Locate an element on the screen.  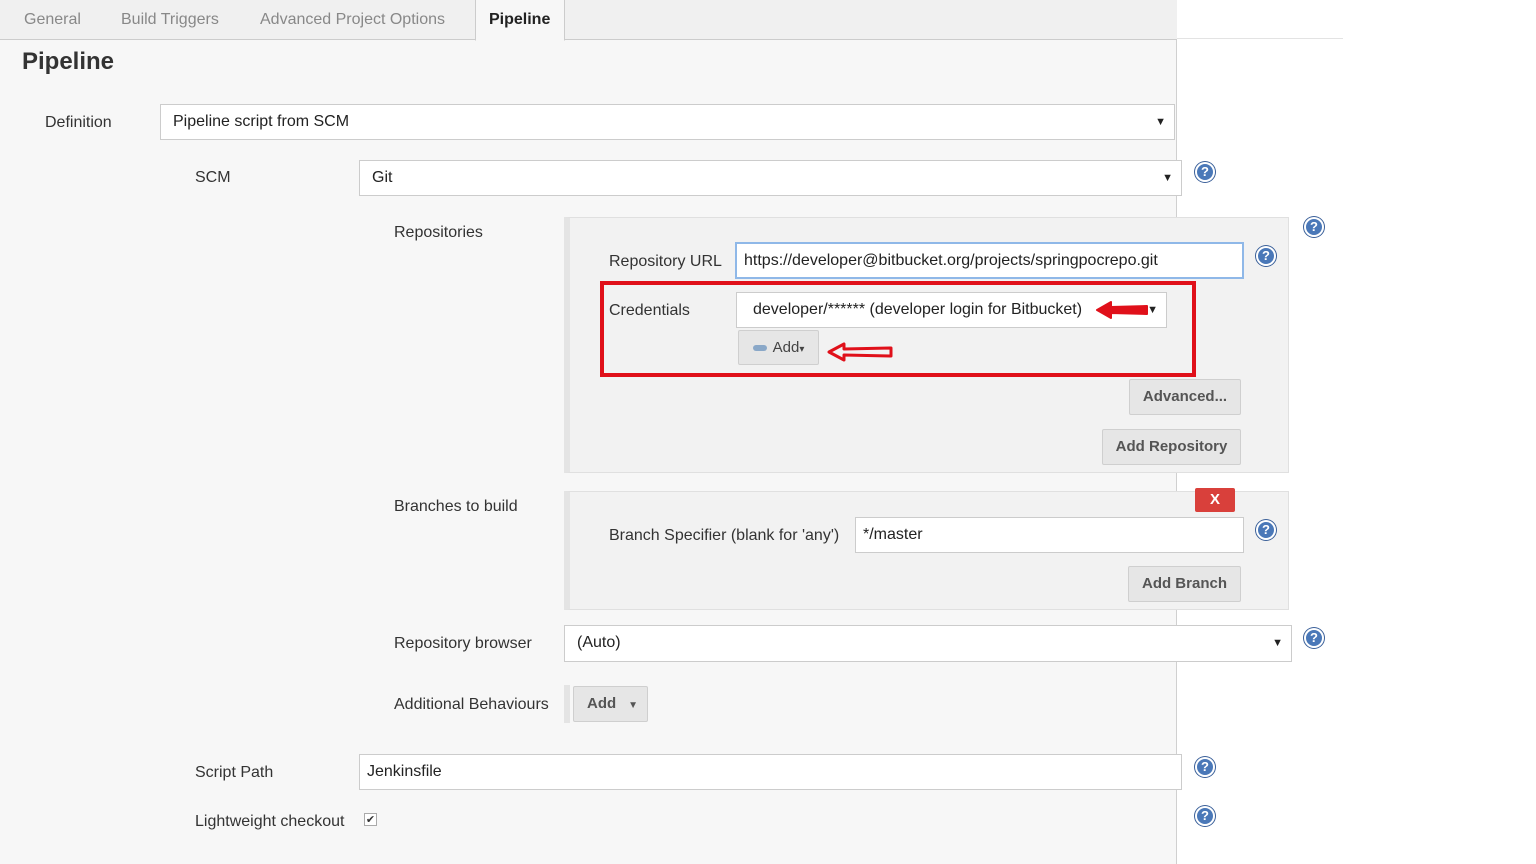
add-behaviour-button: Add ▼ is located at coordinates (610, 704).